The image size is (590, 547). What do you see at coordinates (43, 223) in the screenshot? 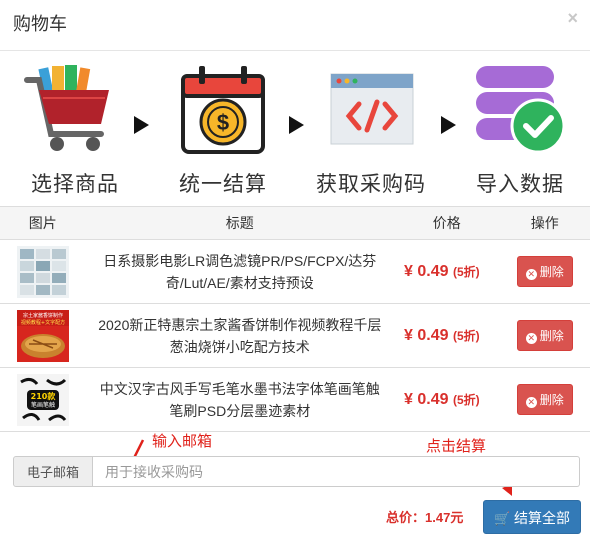
I see `column-header-image: 图片` at bounding box center [43, 223].